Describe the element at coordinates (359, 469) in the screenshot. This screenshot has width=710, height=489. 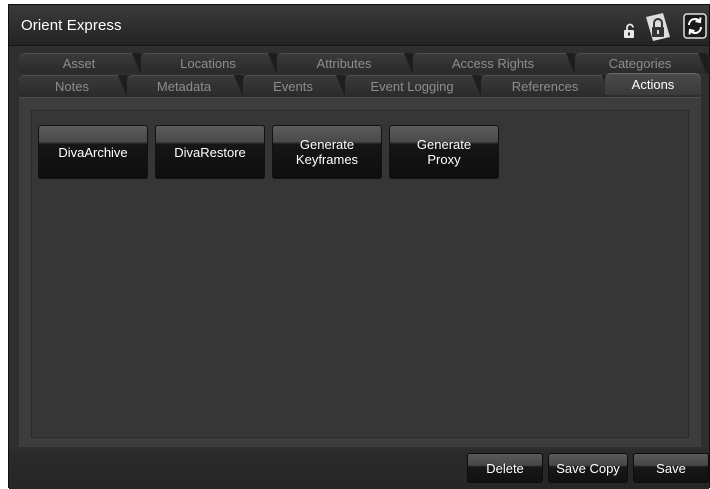
I see `footer-bar: Delete Save Copy Save` at that location.